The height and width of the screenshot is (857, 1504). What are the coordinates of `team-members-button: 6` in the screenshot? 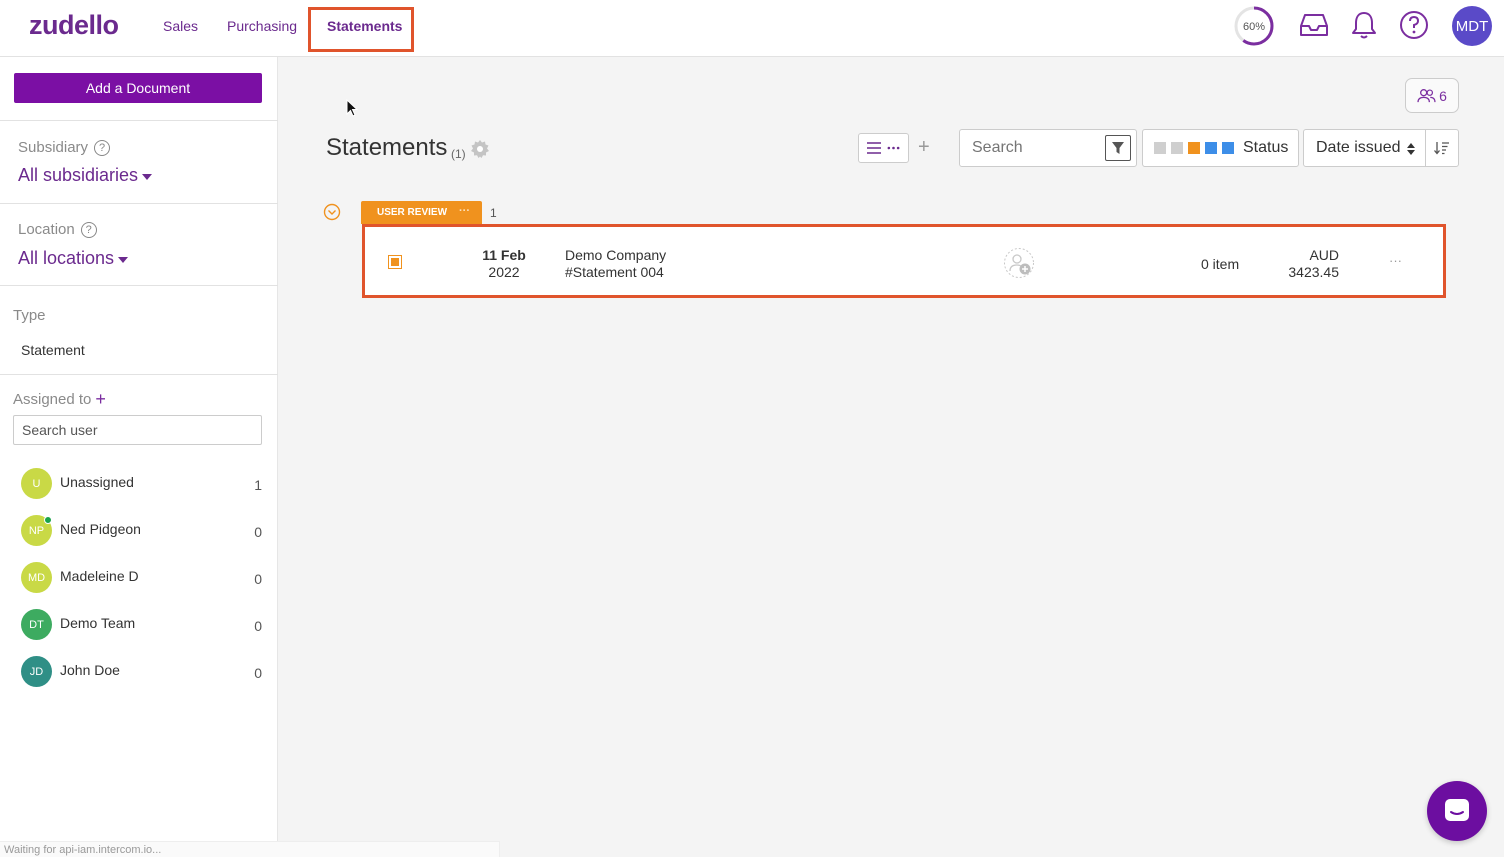 It's located at (1432, 95).